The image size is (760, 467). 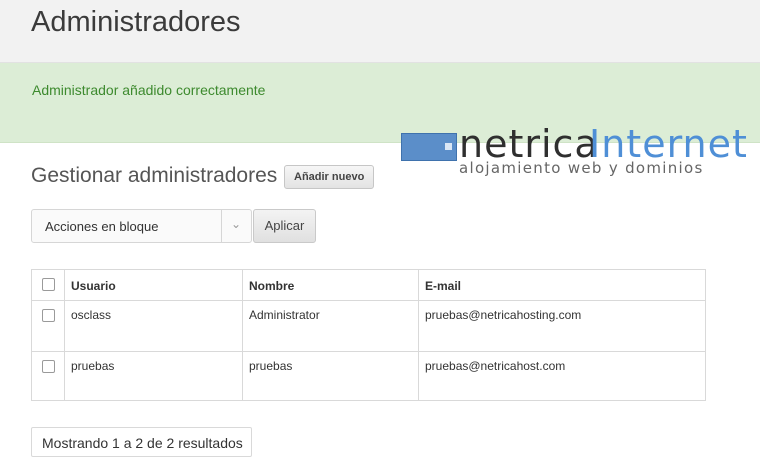 What do you see at coordinates (284, 315) in the screenshot?
I see `nombre-value: Administrator` at bounding box center [284, 315].